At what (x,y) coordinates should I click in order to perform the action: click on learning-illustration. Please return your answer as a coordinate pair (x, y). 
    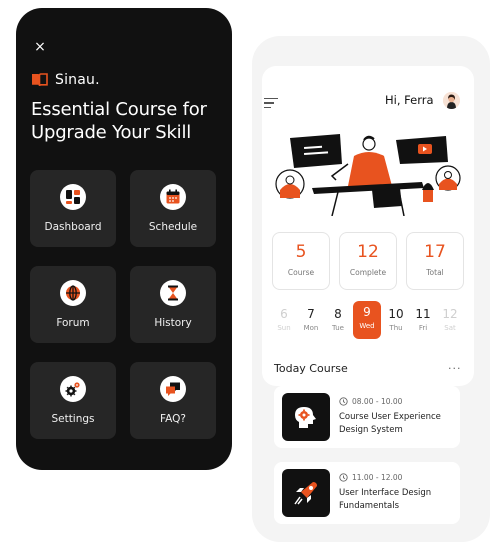
    Looking at the image, I should click on (369, 173).